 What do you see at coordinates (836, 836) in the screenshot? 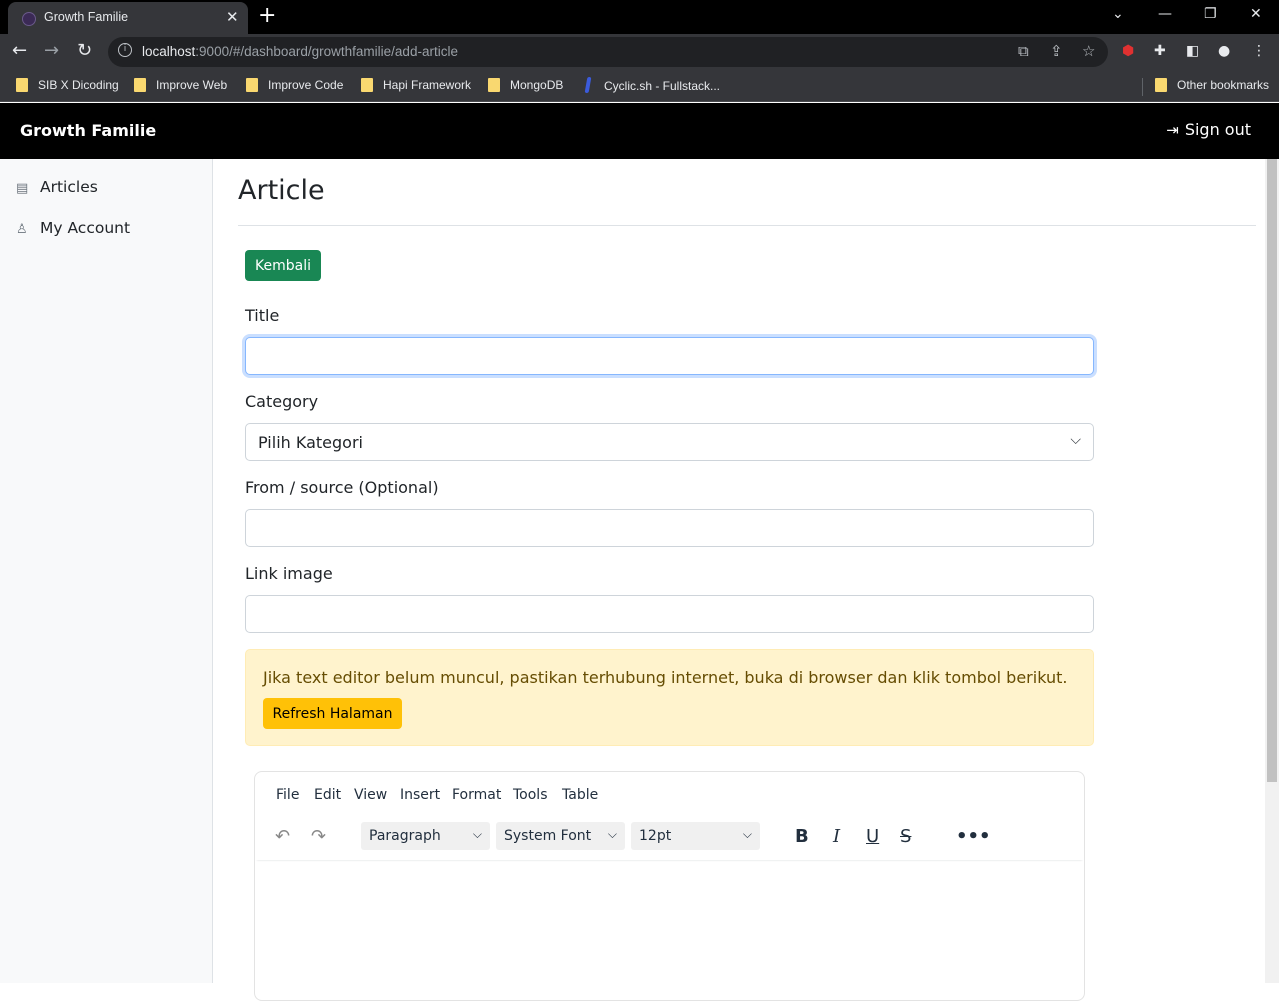
I see `italic-icon: I` at bounding box center [836, 836].